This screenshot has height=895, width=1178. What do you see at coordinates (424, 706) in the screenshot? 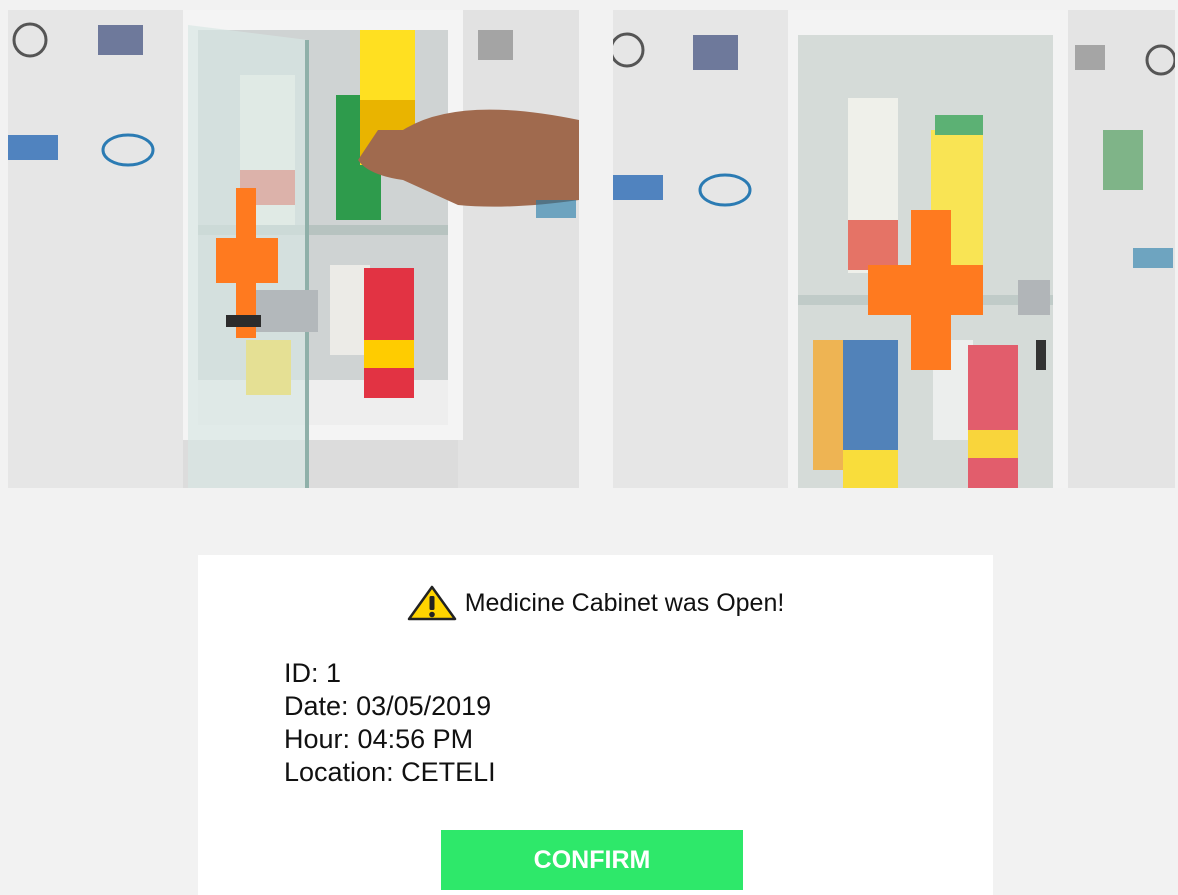
I see `date-value: 03/05/2019` at bounding box center [424, 706].